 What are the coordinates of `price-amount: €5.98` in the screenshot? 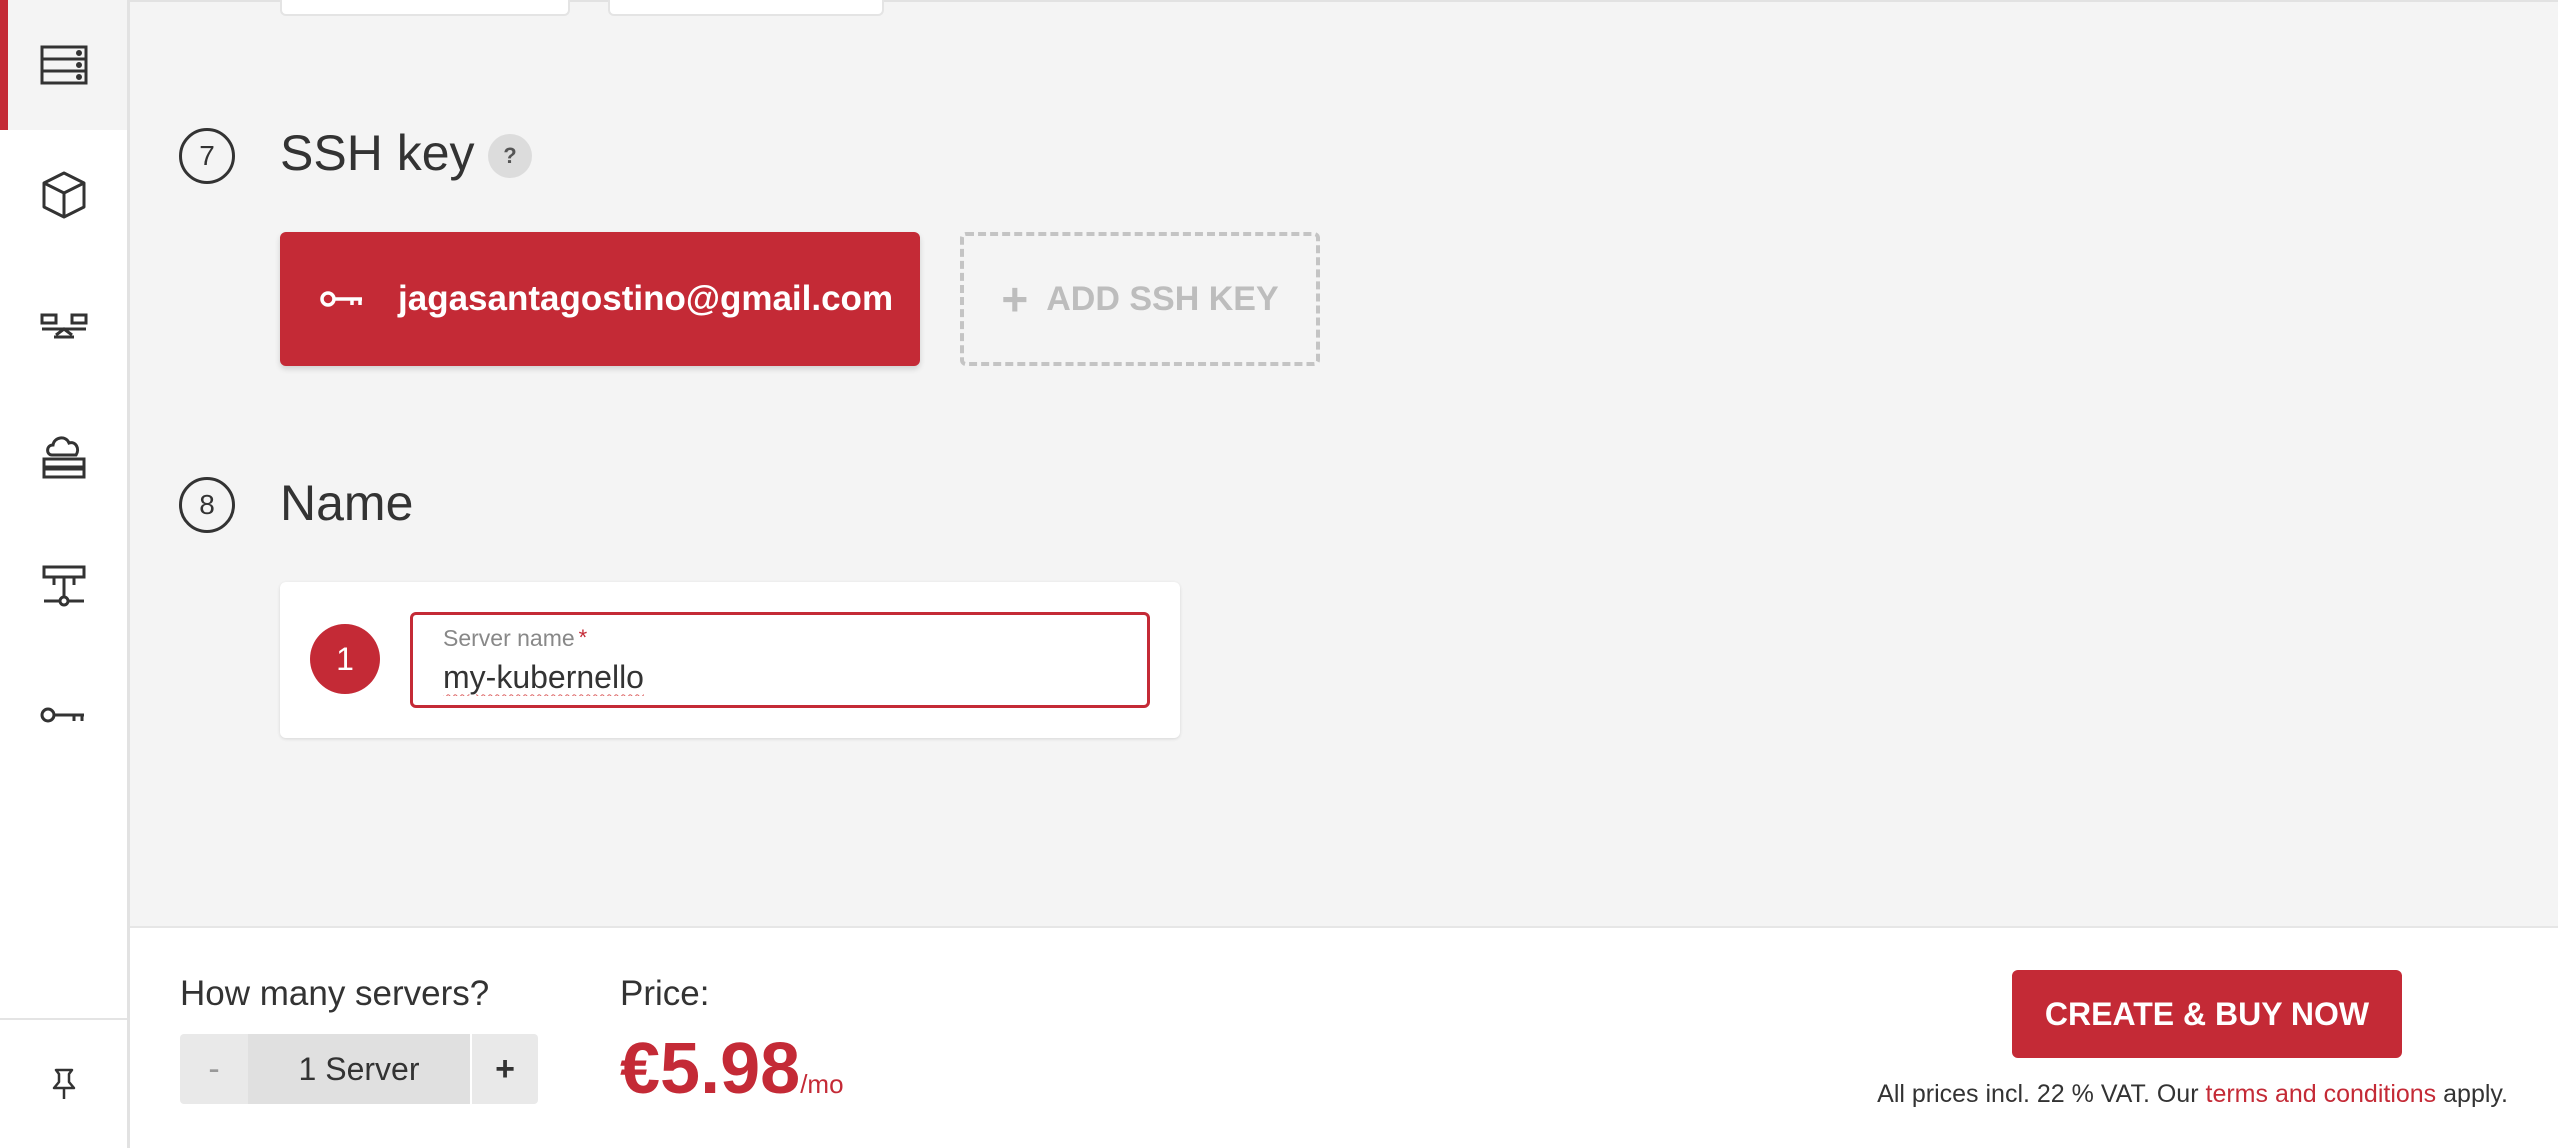 It's located at (710, 1069).